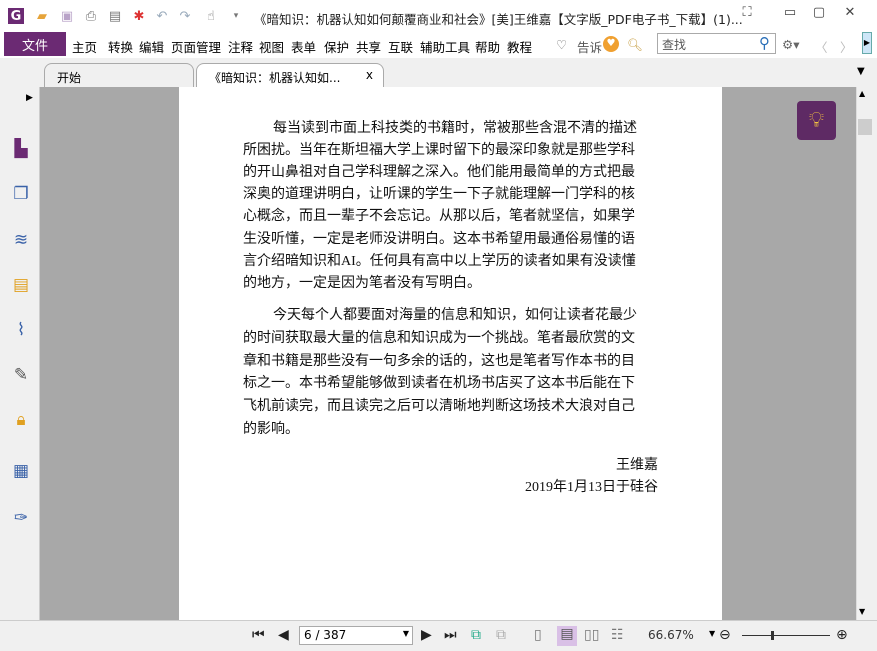 The height and width of the screenshot is (651, 877). Describe the element at coordinates (487, 46) in the screenshot. I see `menu-help: 帮助` at that location.